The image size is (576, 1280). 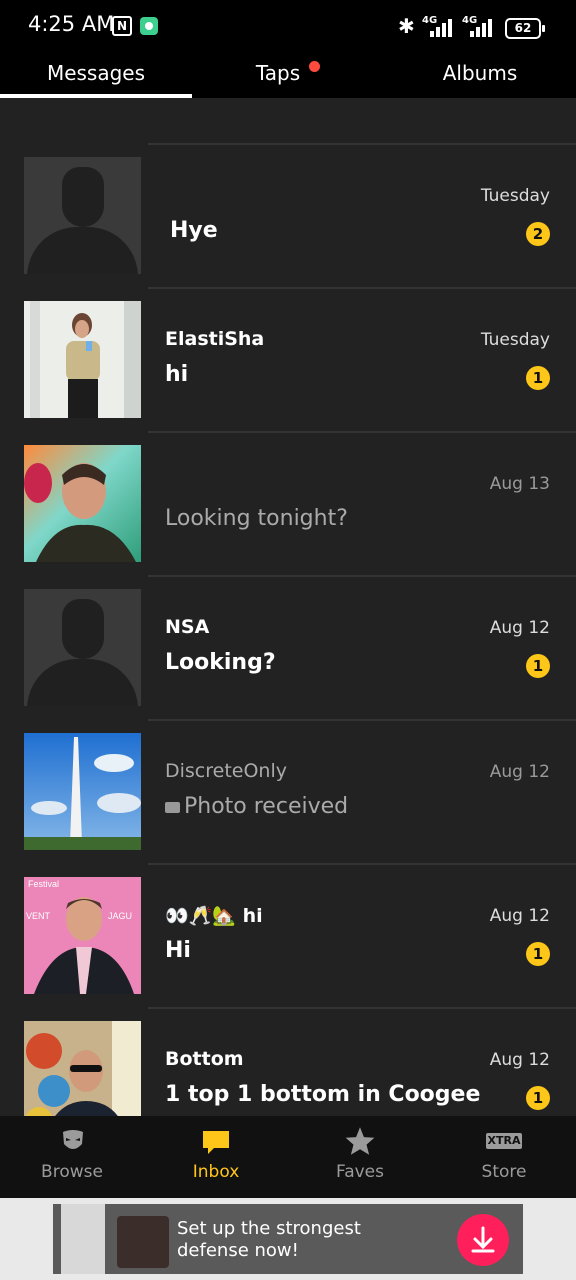 What do you see at coordinates (71, 24) in the screenshot?
I see `status-time: 4:25 AM` at bounding box center [71, 24].